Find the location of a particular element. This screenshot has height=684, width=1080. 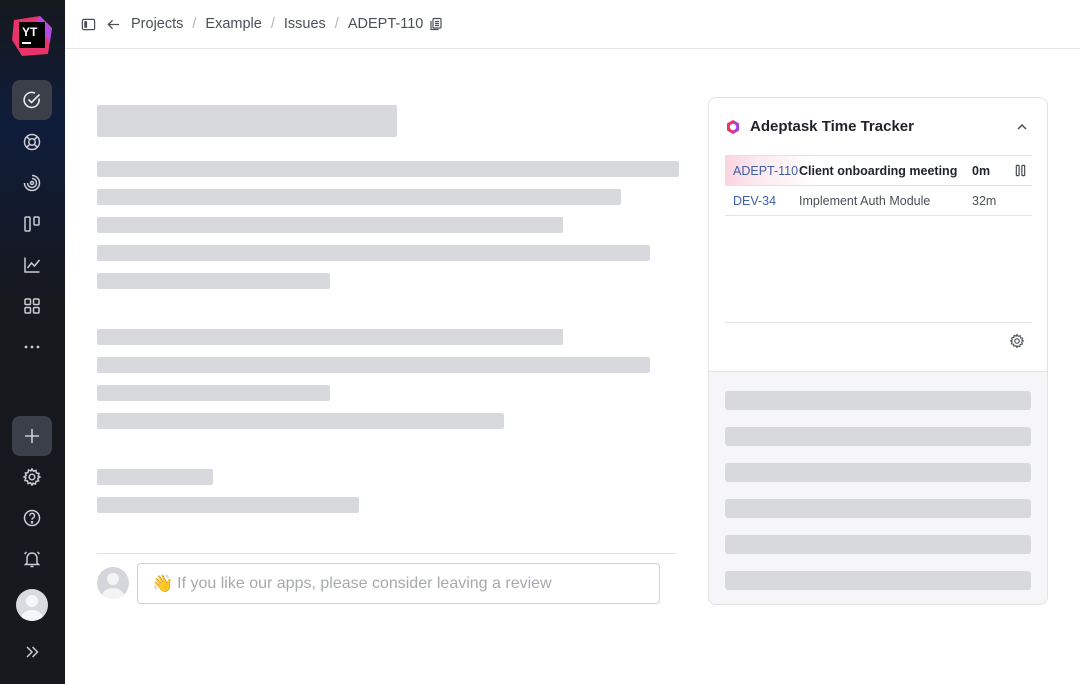

issue-summary: Implement Auth Module is located at coordinates (865, 200).